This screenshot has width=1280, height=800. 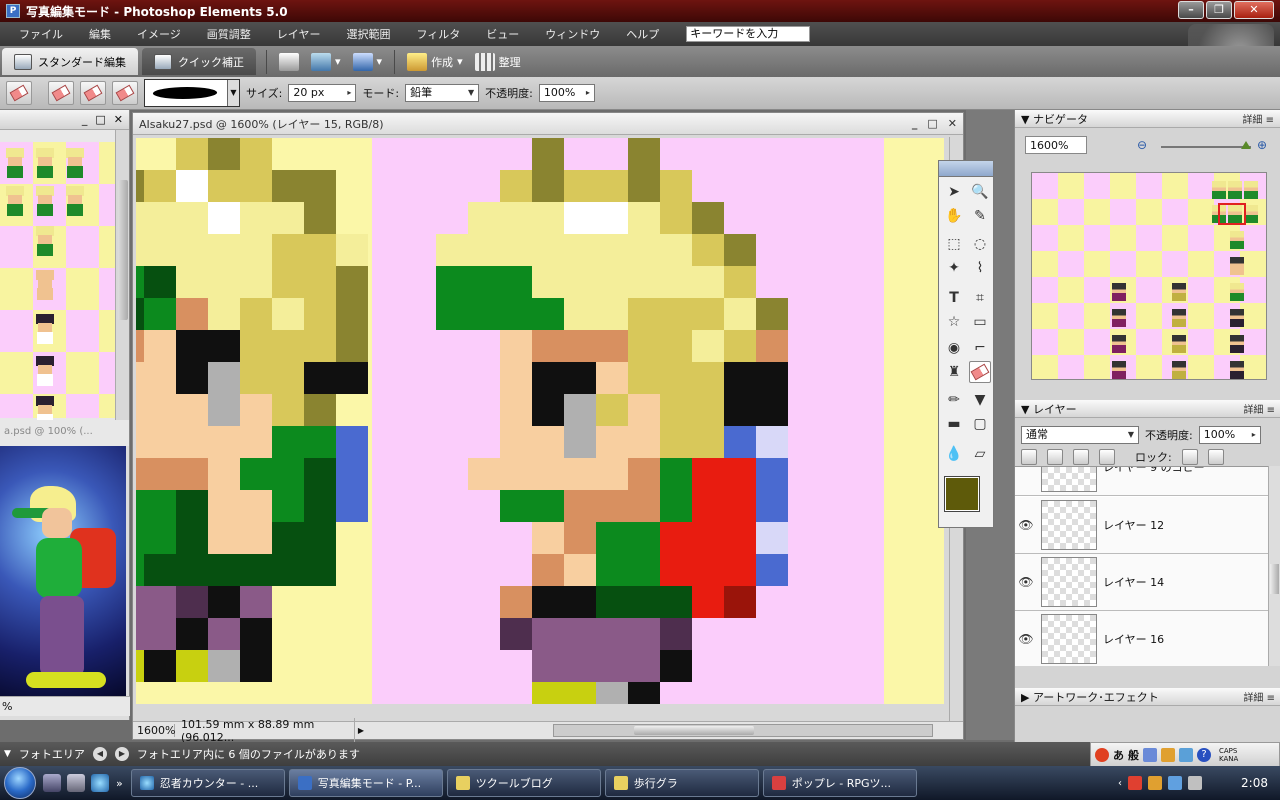 What do you see at coordinates (1189, 457) in the screenshot?
I see `lock-transparency-icon` at bounding box center [1189, 457].